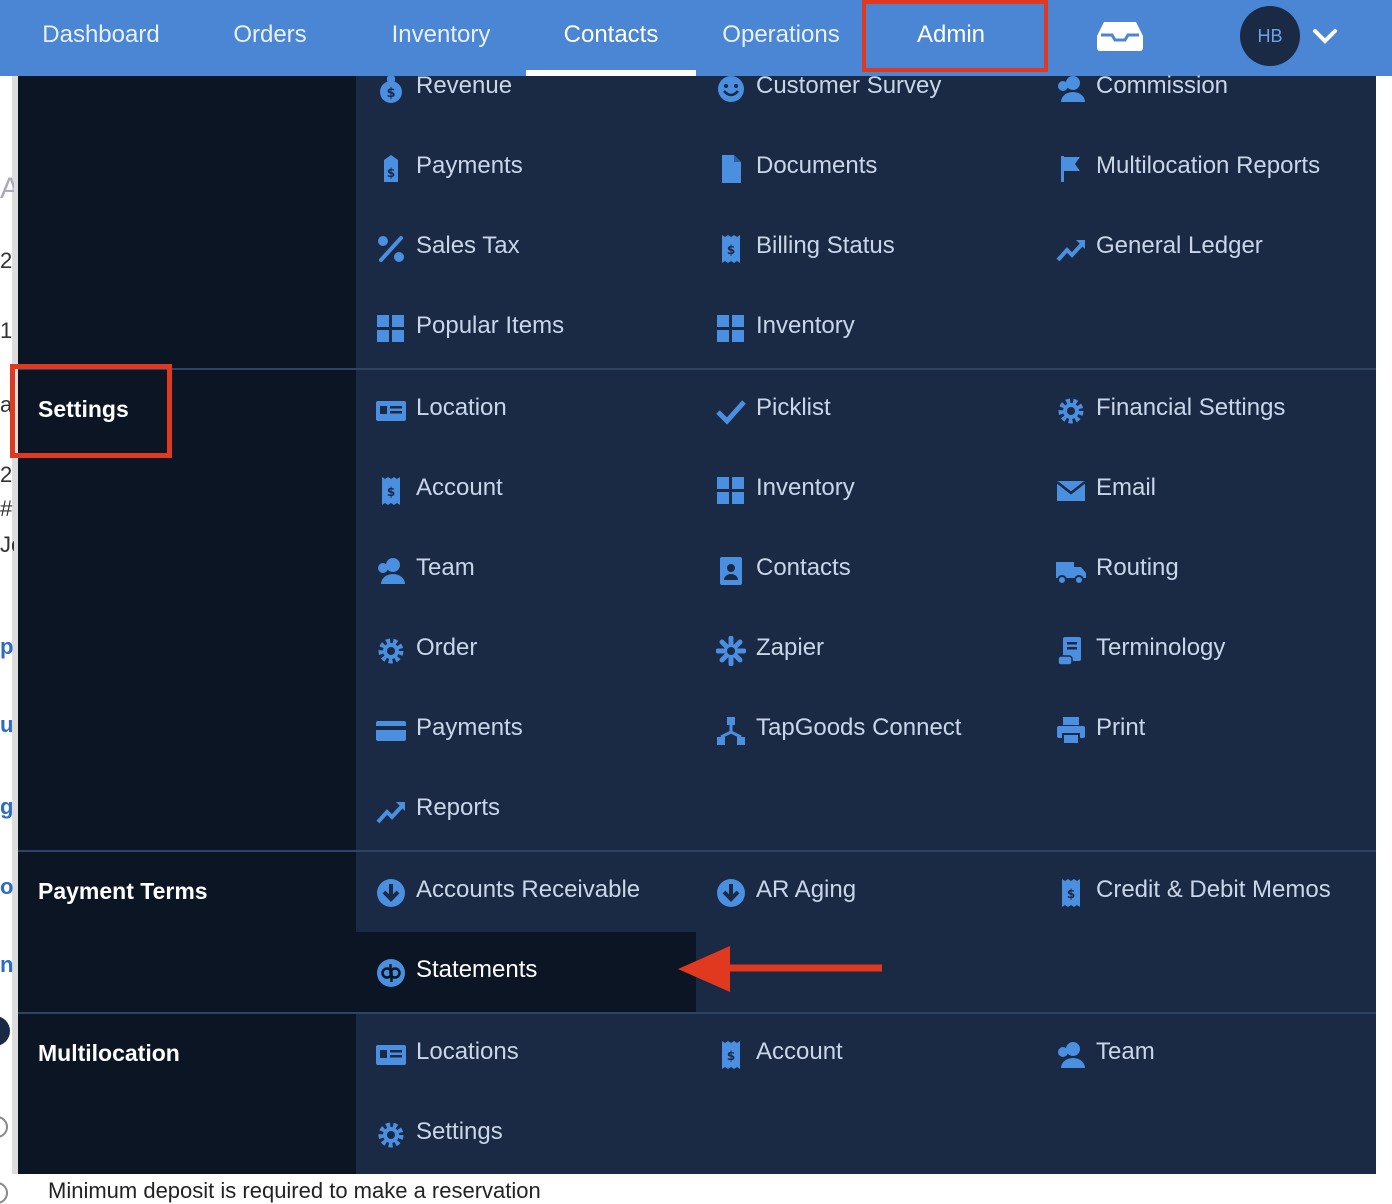 Image resolution: width=1392 pixels, height=1204 pixels. What do you see at coordinates (1071, 491) in the screenshot?
I see `envelope-icon` at bounding box center [1071, 491].